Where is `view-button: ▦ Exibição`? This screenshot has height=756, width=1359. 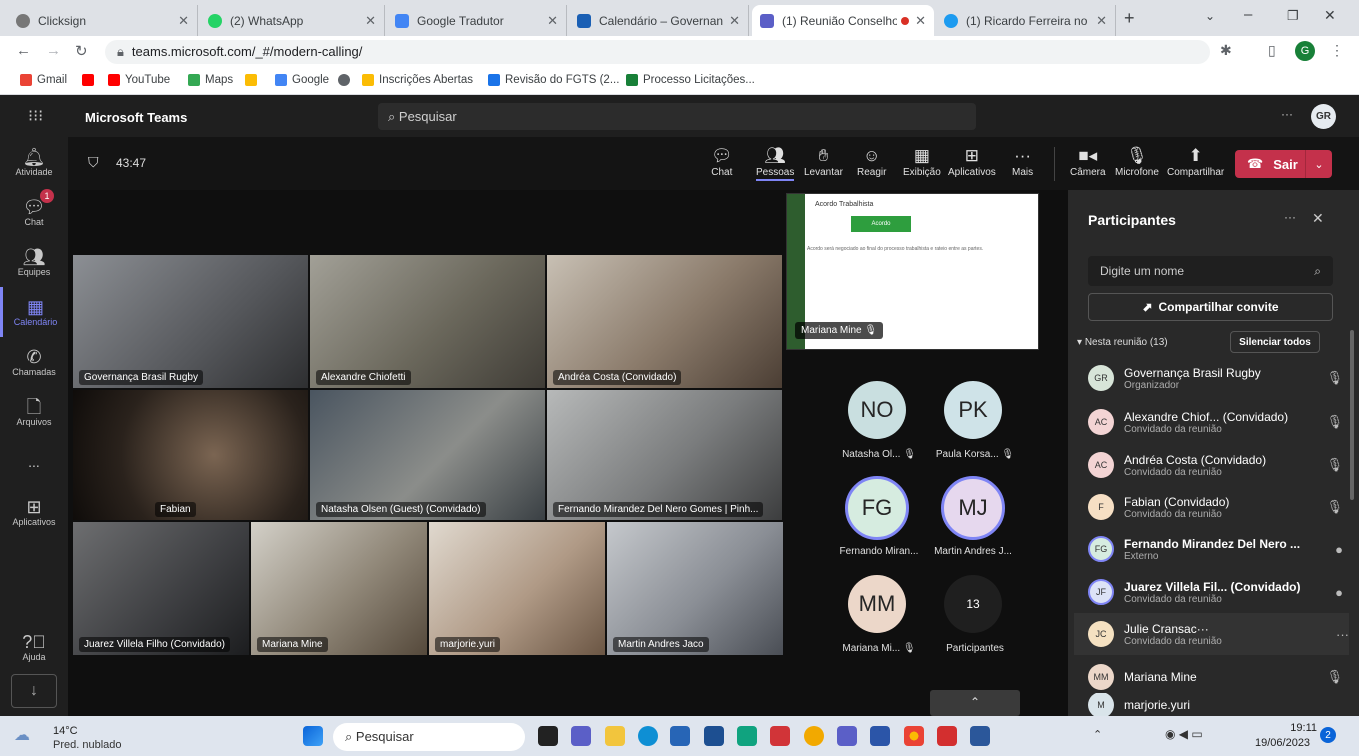
view-button: ▦ Exibição is located at coordinates (922, 161).